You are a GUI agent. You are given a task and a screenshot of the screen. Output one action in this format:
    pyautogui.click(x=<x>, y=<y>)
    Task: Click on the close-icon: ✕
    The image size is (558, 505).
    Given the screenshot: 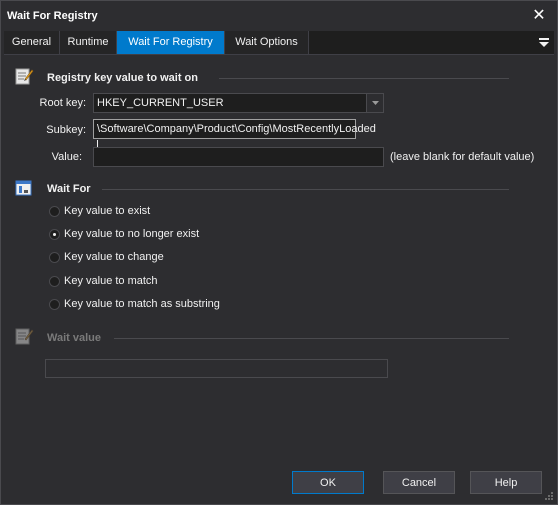 What is the action you would take?
    pyautogui.click(x=539, y=15)
    